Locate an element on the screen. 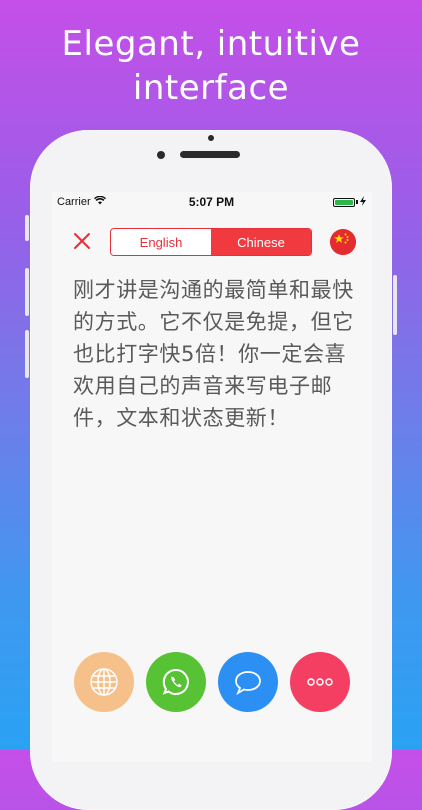  close-button is located at coordinates (82, 241).